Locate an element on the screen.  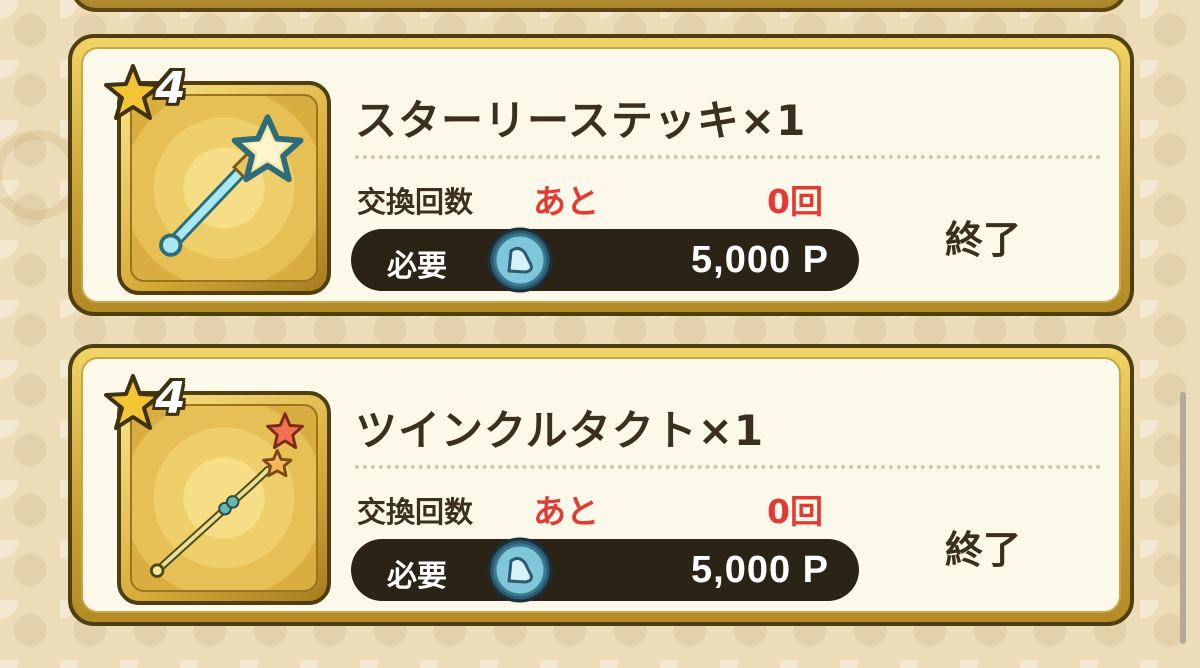
item-name: スターリーステッキ×1 is located at coordinates (581, 120).